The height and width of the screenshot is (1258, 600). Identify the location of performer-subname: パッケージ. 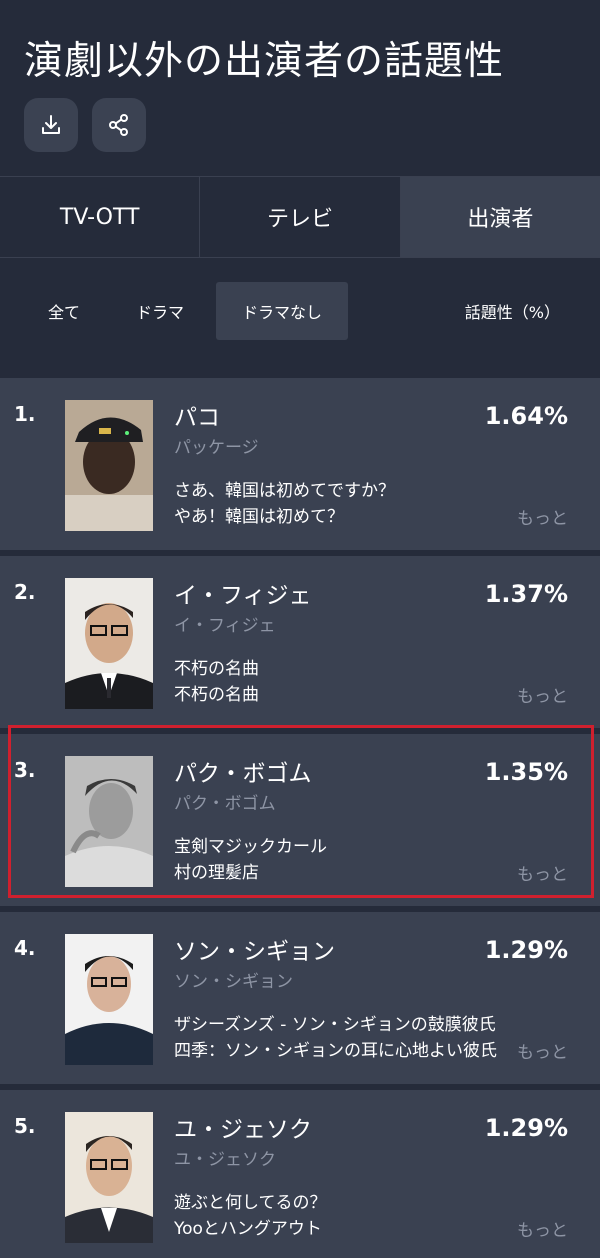
(216, 448).